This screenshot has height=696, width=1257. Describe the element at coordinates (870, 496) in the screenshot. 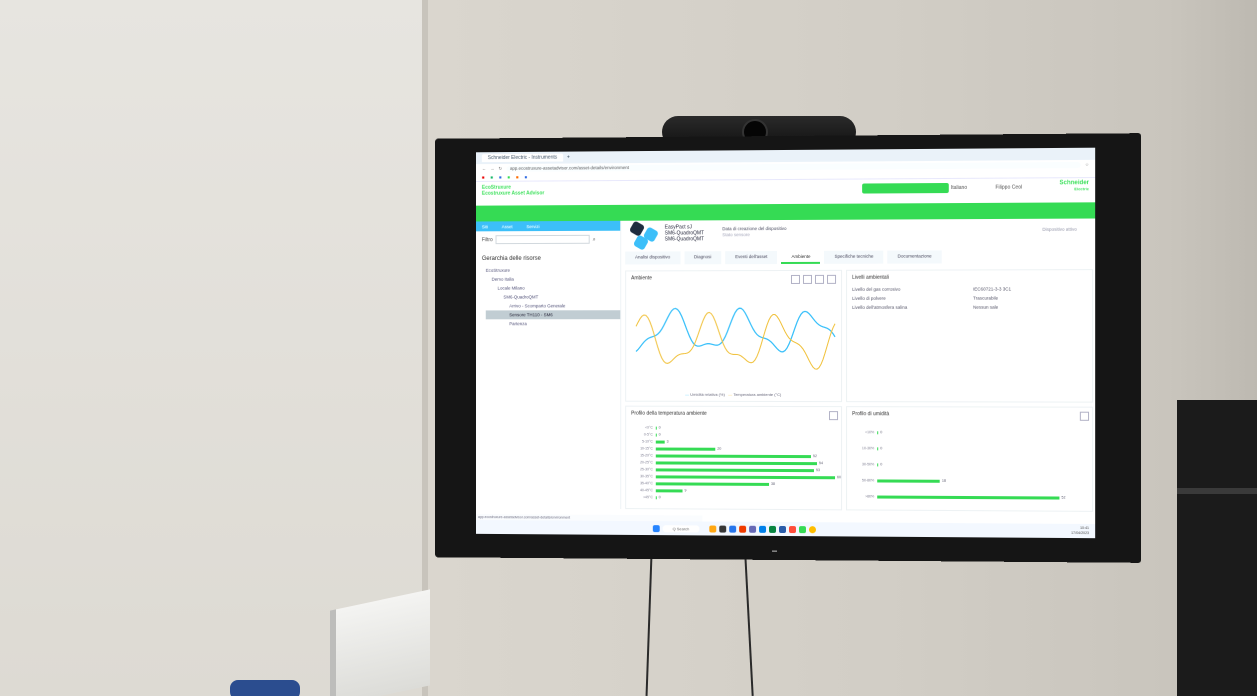

I see `bar-label: >80%` at that location.